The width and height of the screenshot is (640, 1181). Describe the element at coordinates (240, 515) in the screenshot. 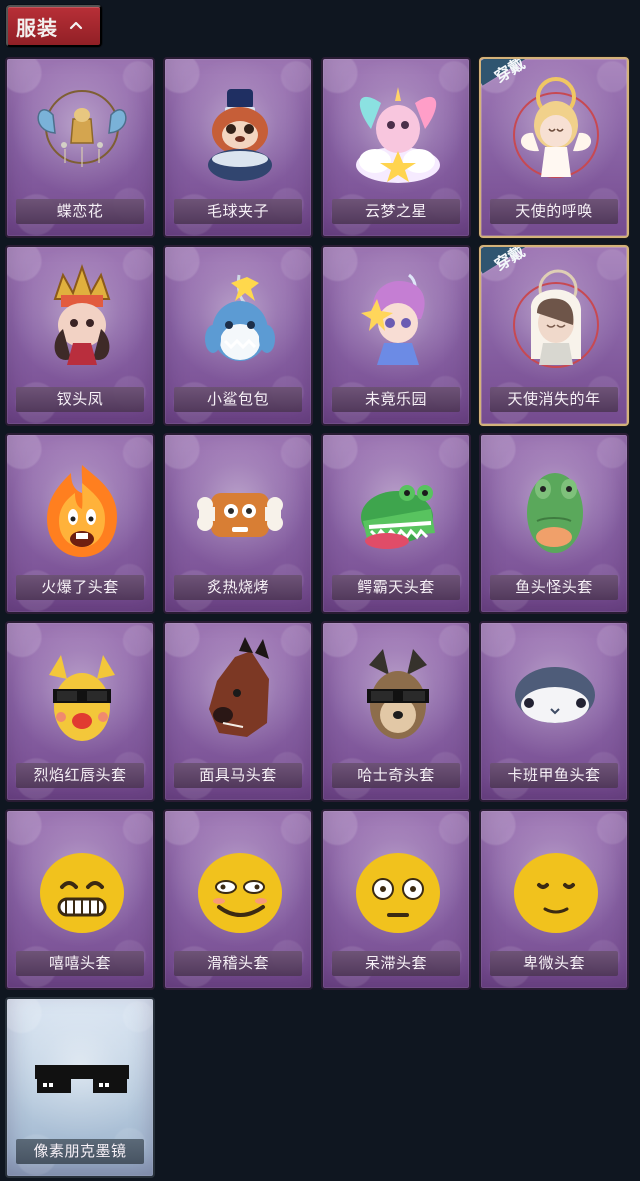

I see `meat-bone-head-icon` at that location.